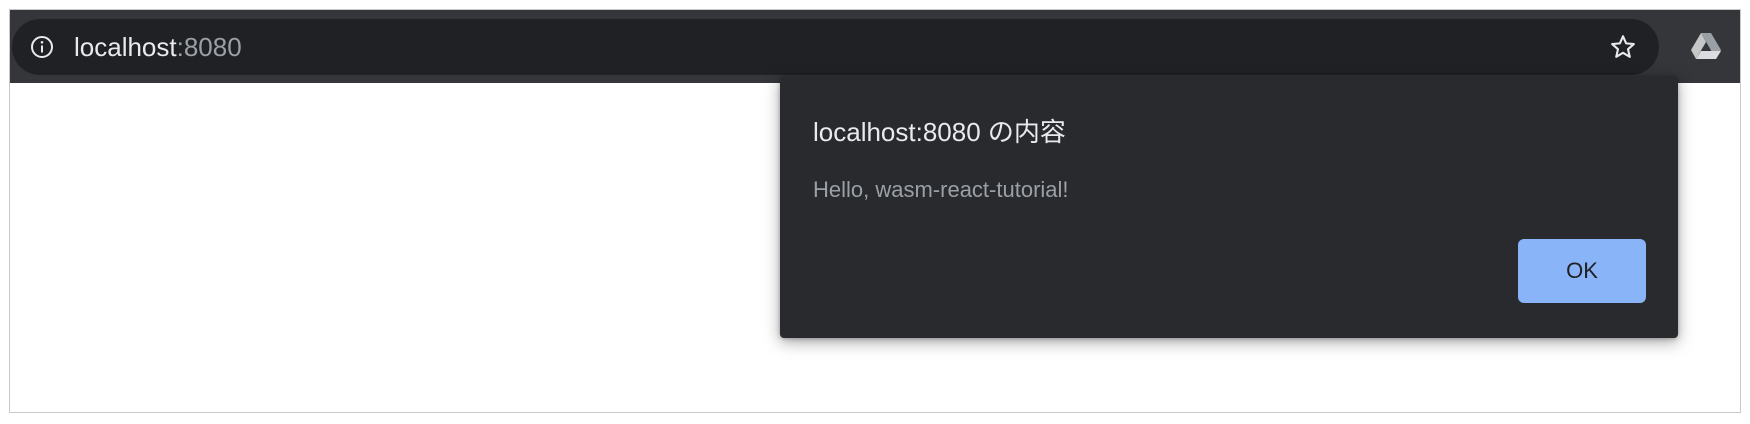 Image resolution: width=1750 pixels, height=424 pixels. What do you see at coordinates (42, 47) in the screenshot?
I see `info-icon` at bounding box center [42, 47].